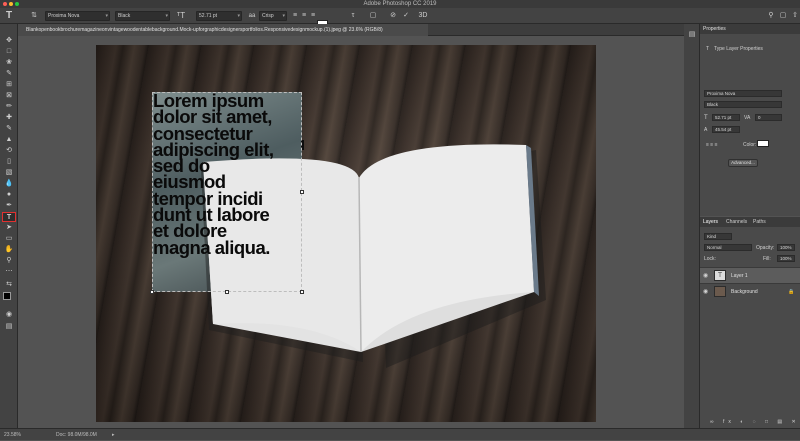  Describe the element at coordinates (692, 226) in the screenshot. I see `panel-icon-strip: ▤` at that location.